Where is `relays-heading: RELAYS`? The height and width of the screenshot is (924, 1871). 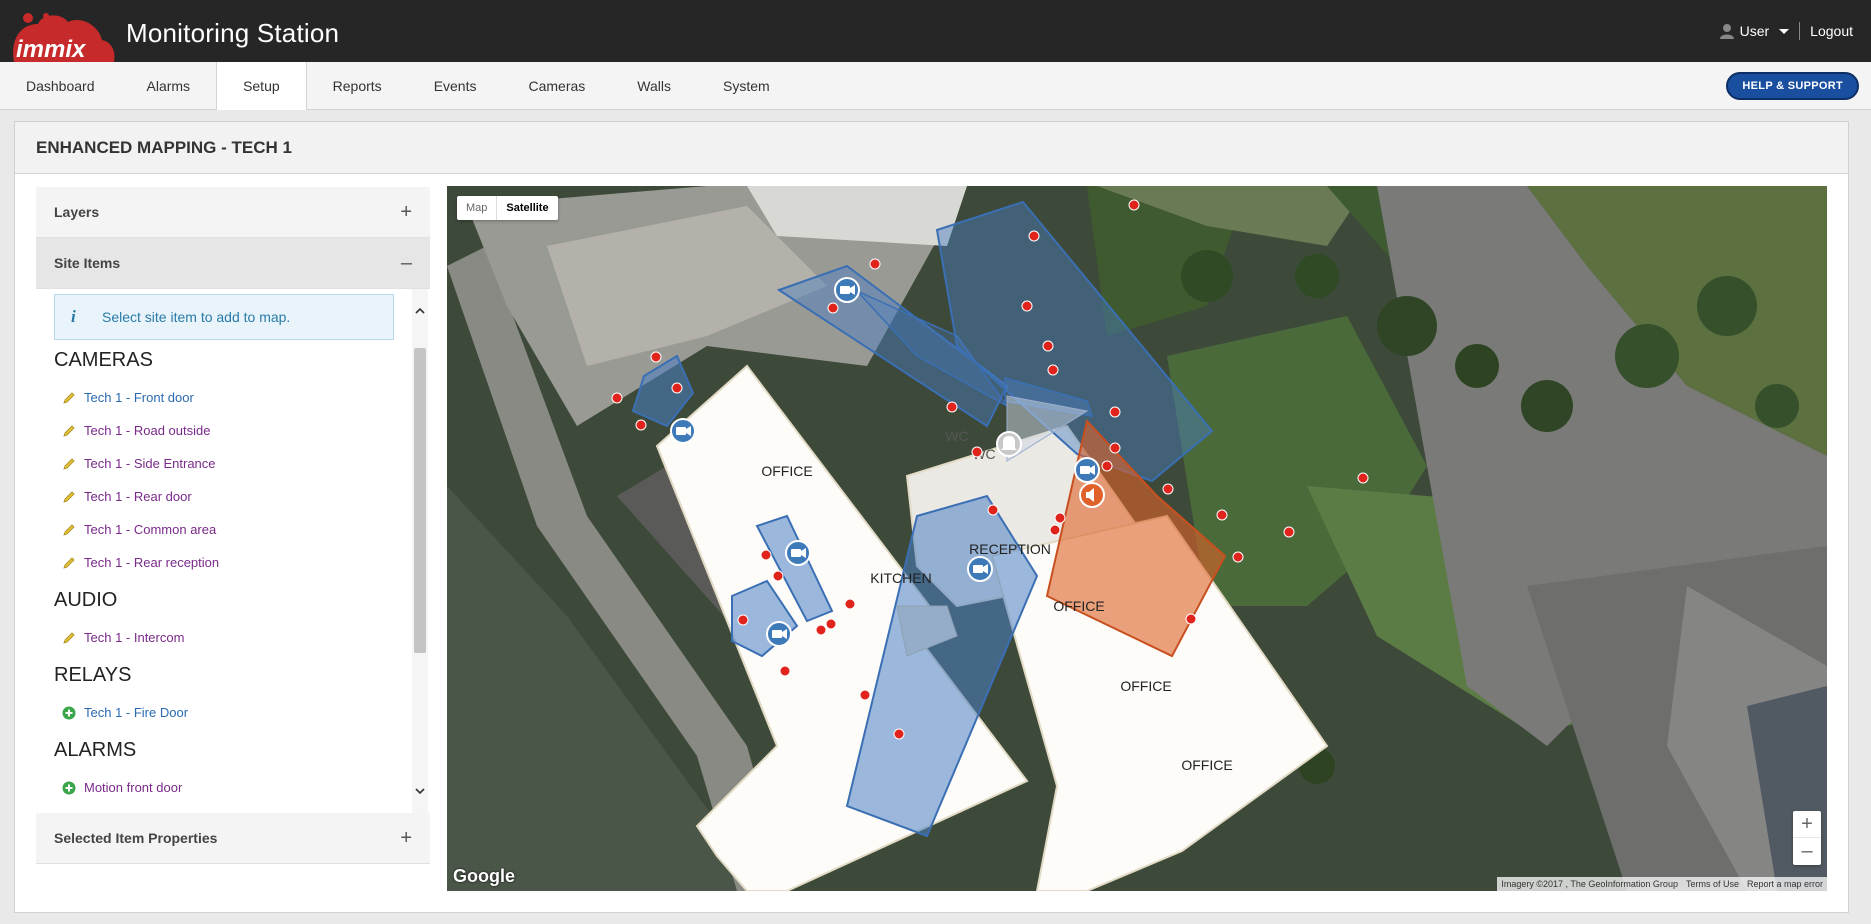 relays-heading: RELAYS is located at coordinates (93, 675).